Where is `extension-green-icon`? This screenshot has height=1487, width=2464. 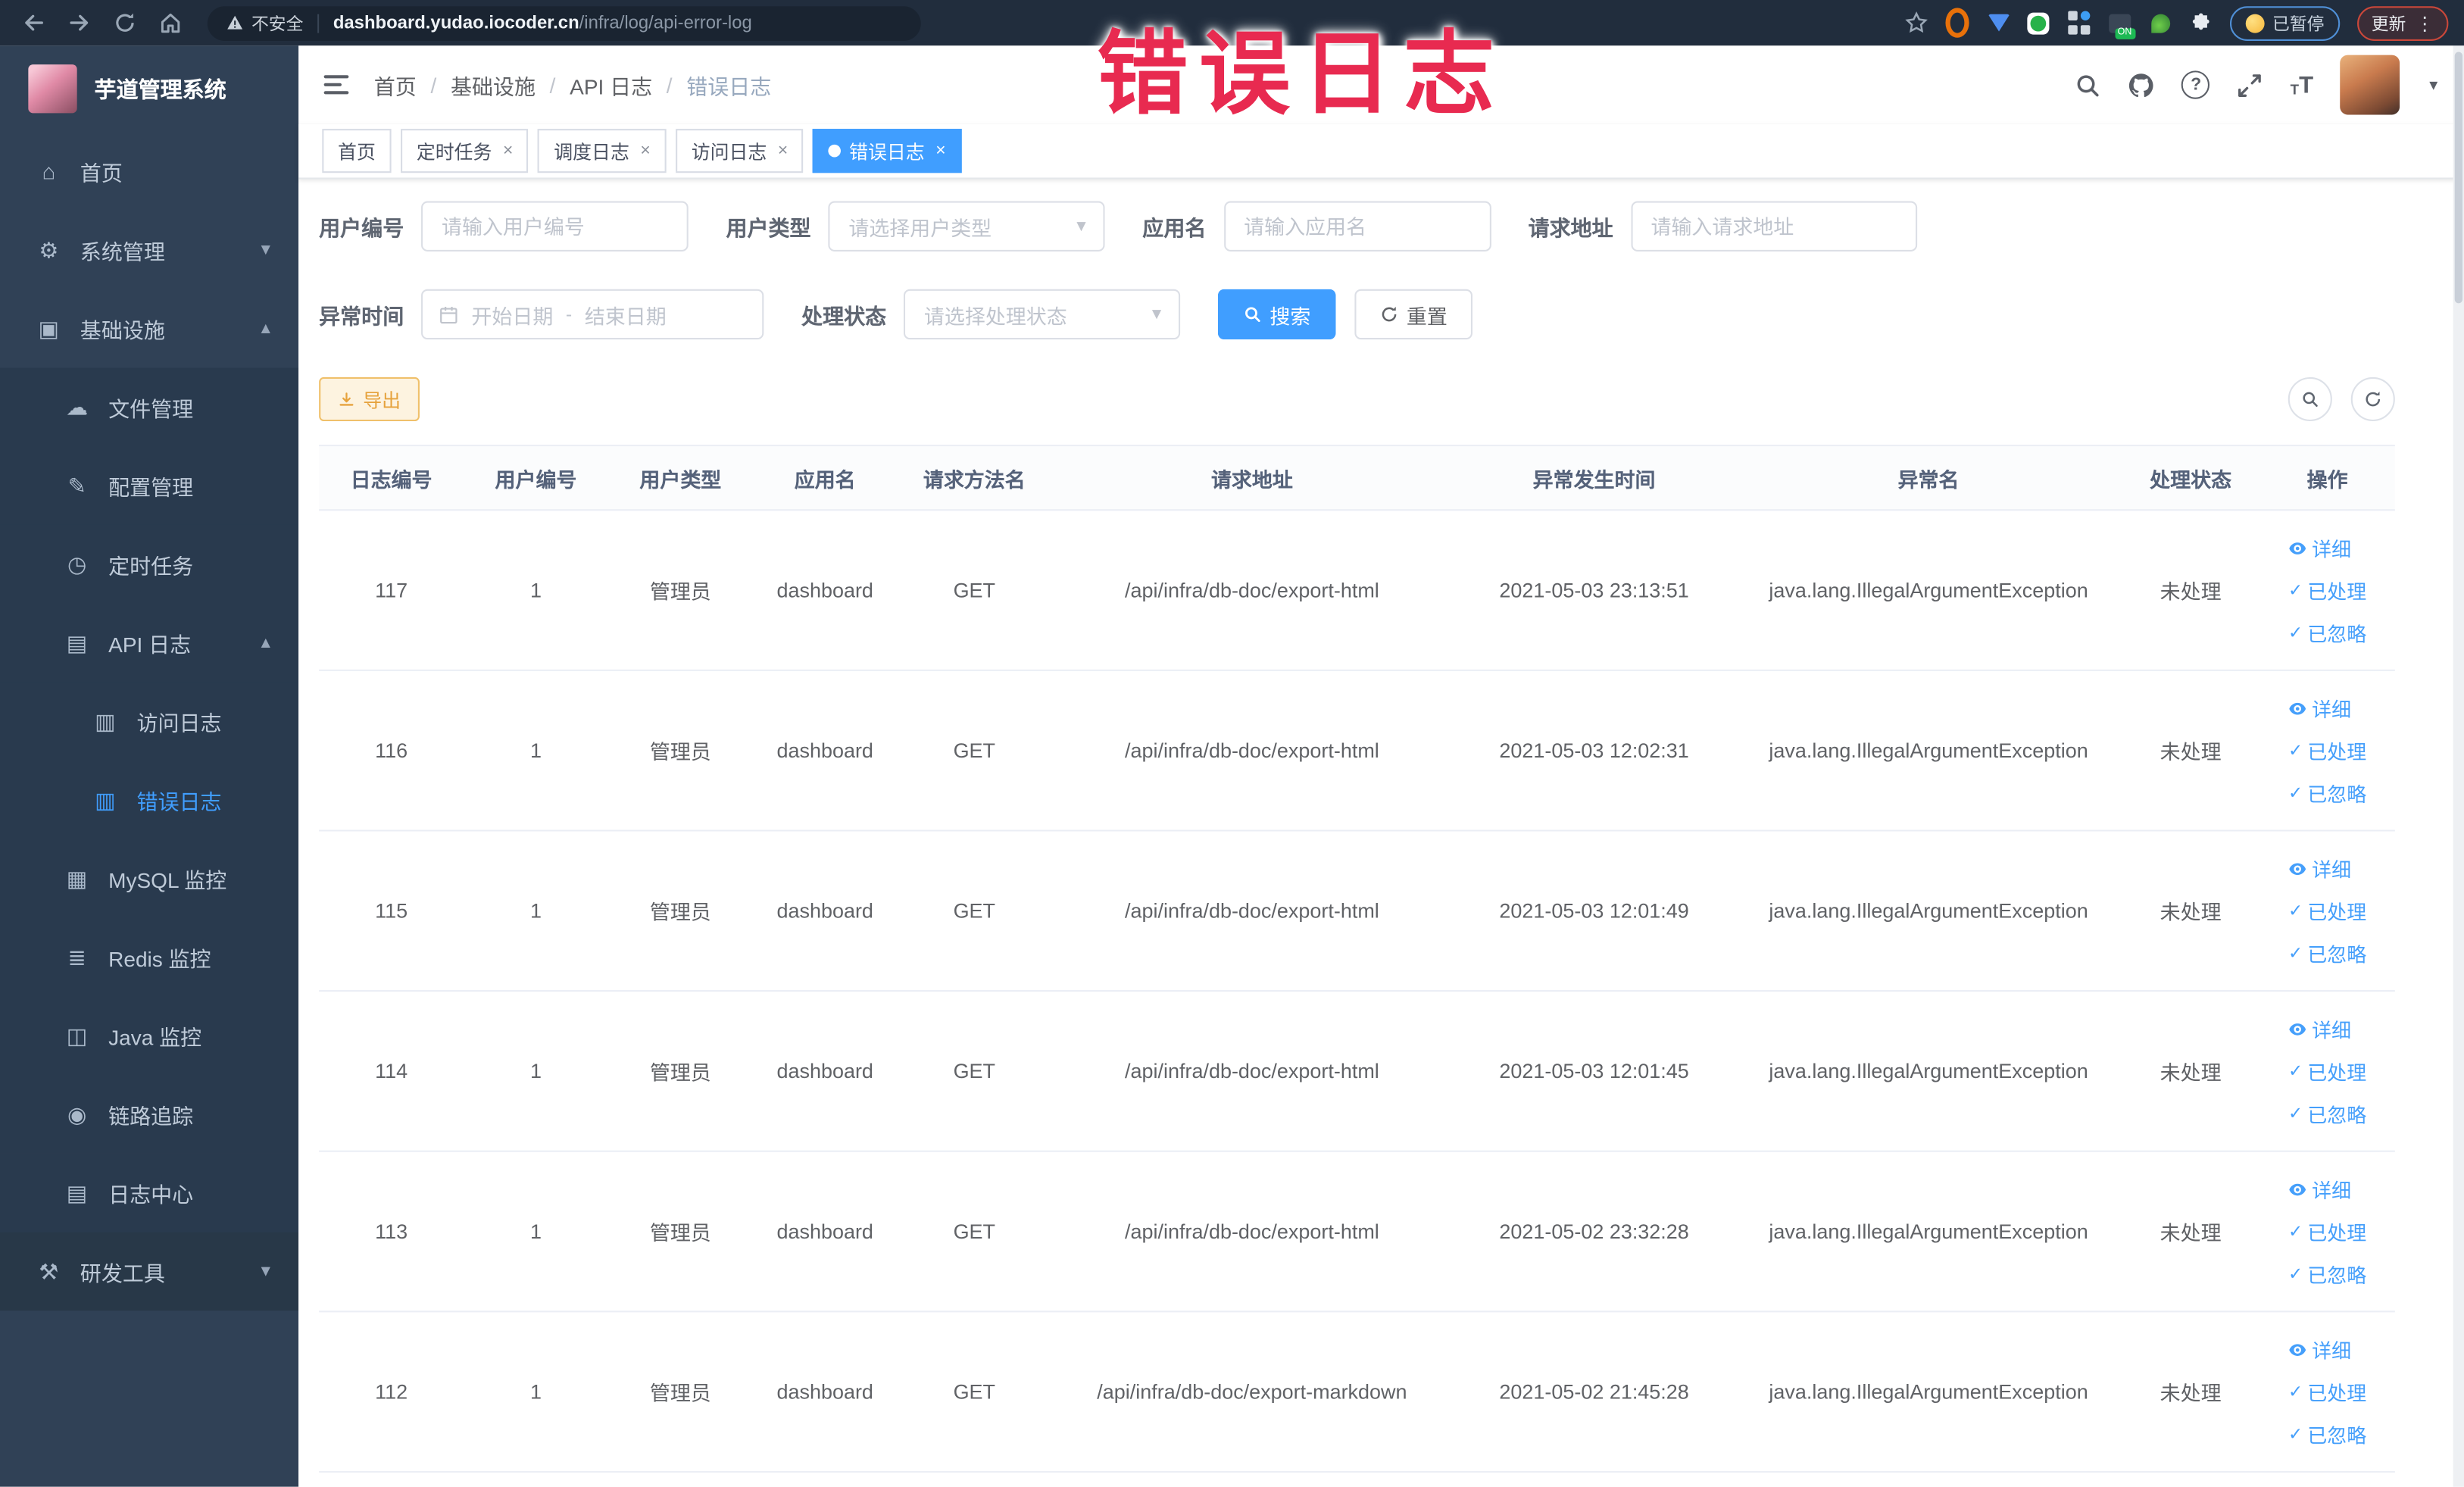
extension-green-icon is located at coordinates (2038, 22).